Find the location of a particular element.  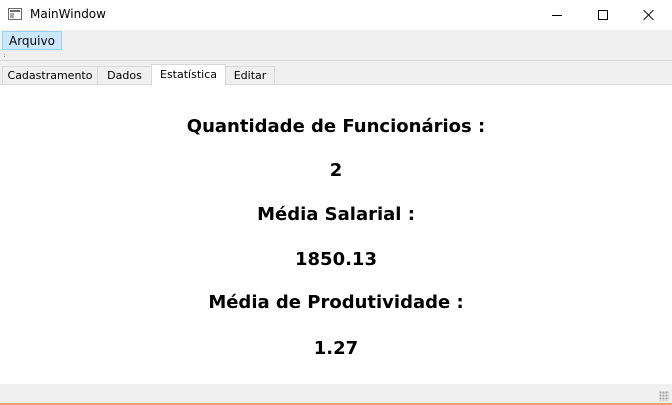

resize-grip-icon is located at coordinates (664, 396).